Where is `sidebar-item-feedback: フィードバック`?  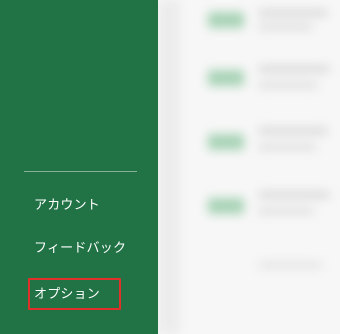
sidebar-item-feedback: フィードバック is located at coordinates (79, 249).